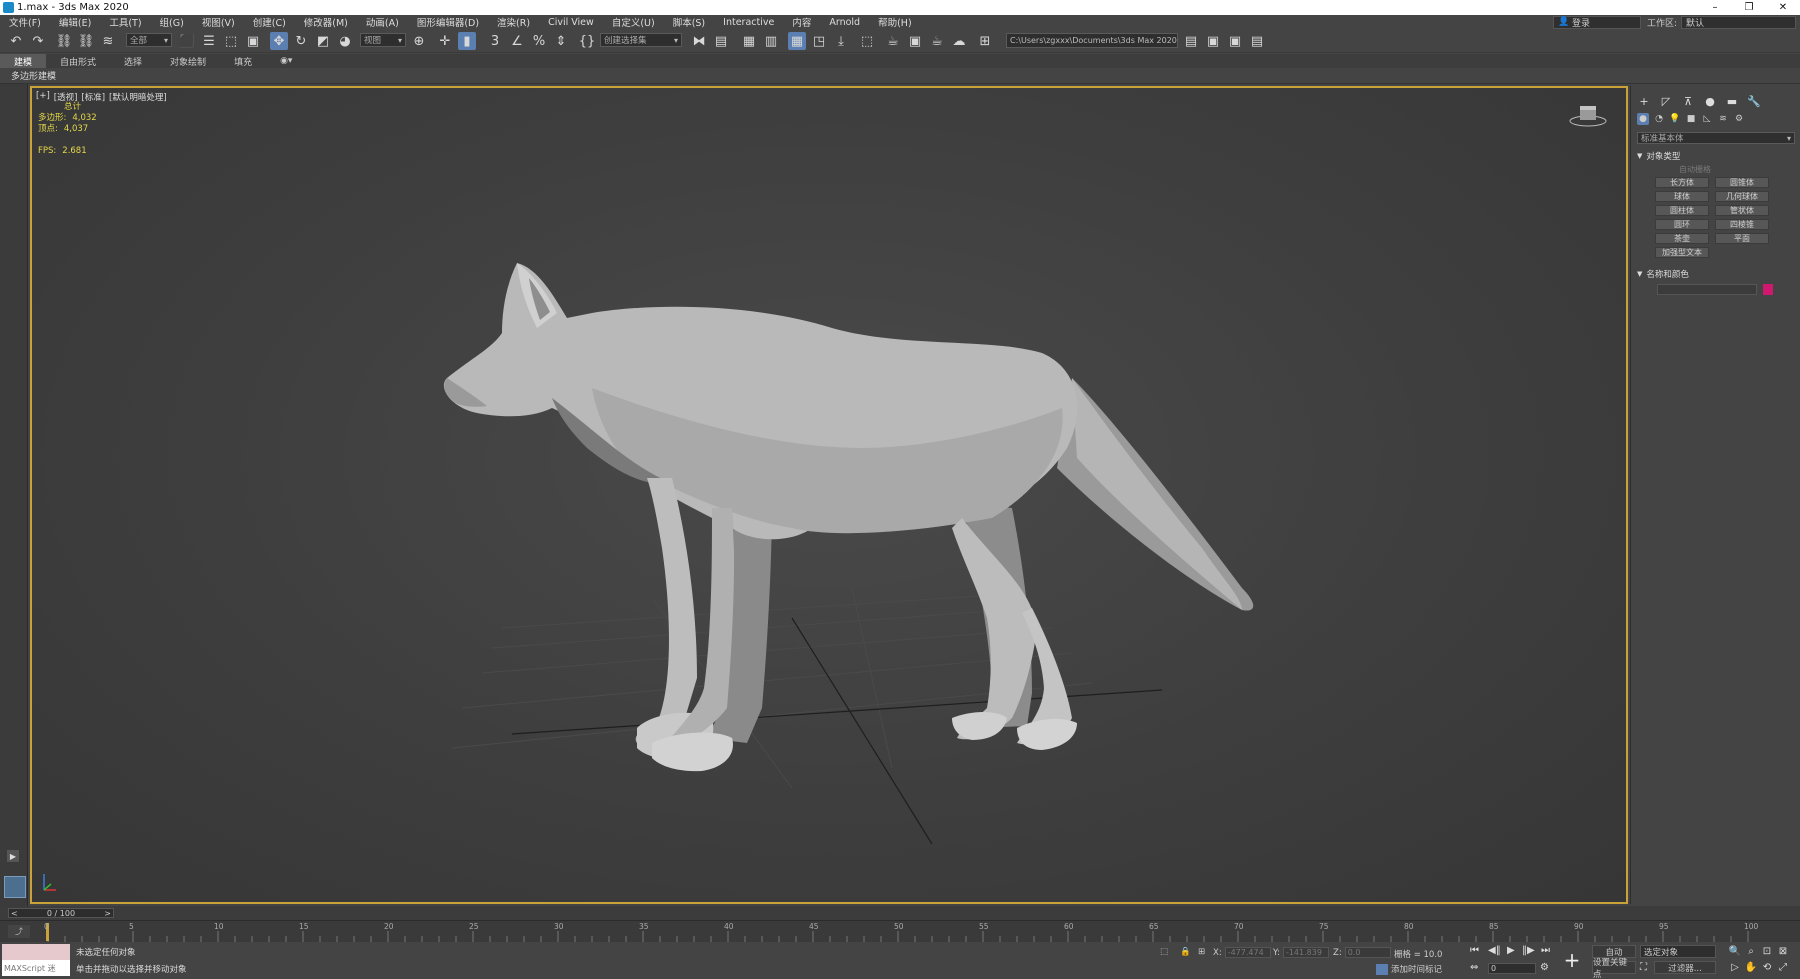 This screenshot has height=979, width=1800. Describe the element at coordinates (1367, 952) in the screenshot. I see `z-field: 0.0` at that location.